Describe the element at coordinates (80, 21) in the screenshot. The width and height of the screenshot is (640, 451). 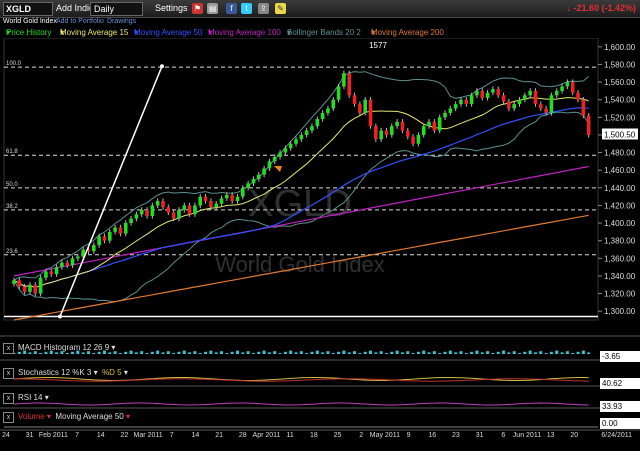
I see `add-to-portfolio-link: Add to Portfolio` at that location.